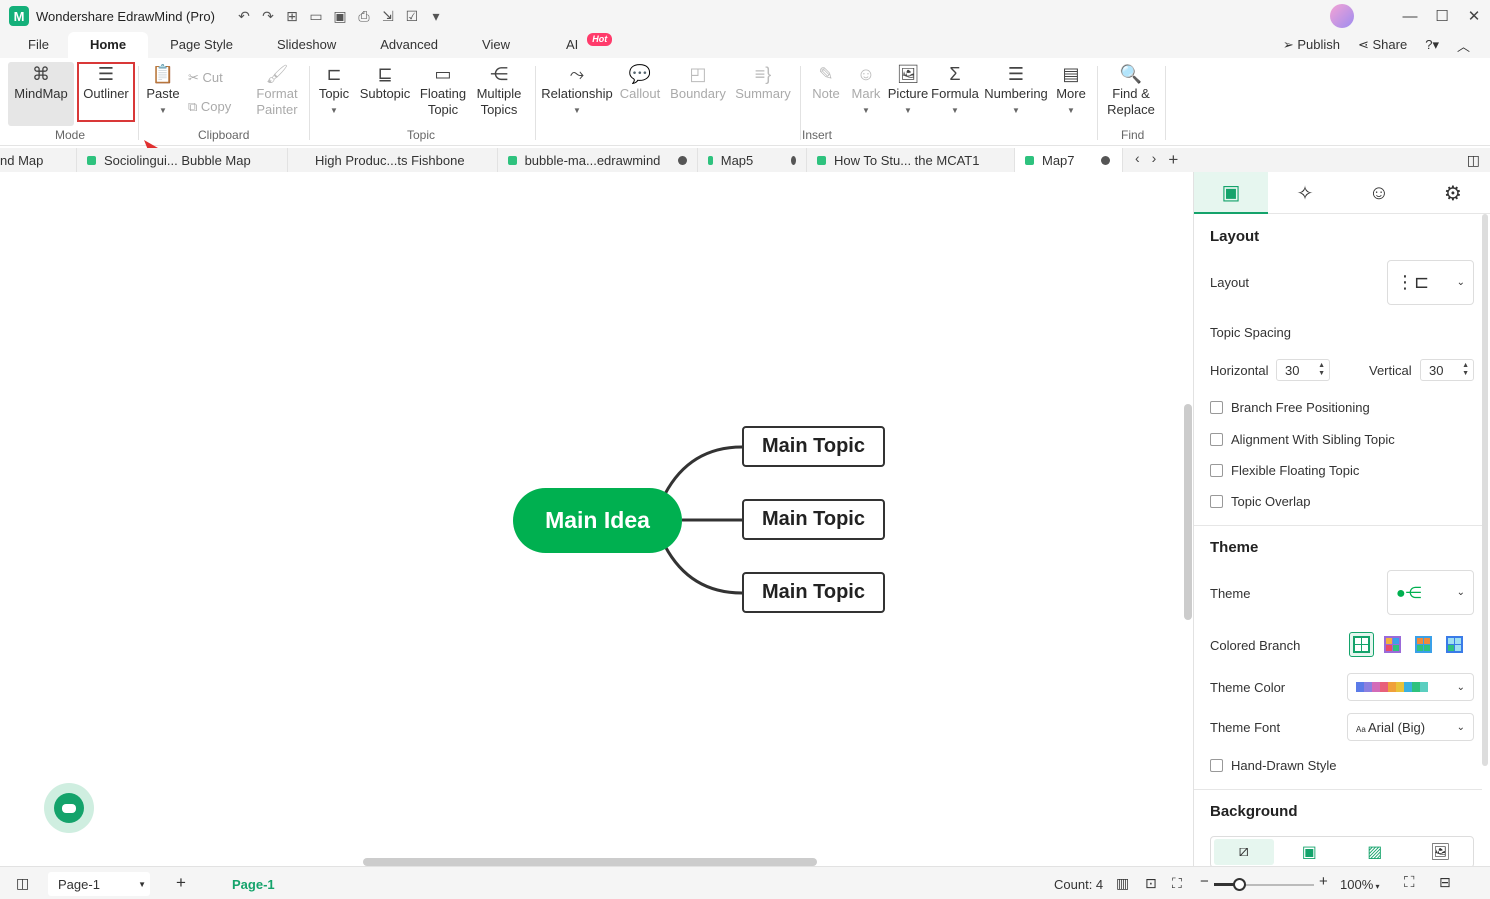  I want to click on page-format-tab: ▣, so click(1231, 193).